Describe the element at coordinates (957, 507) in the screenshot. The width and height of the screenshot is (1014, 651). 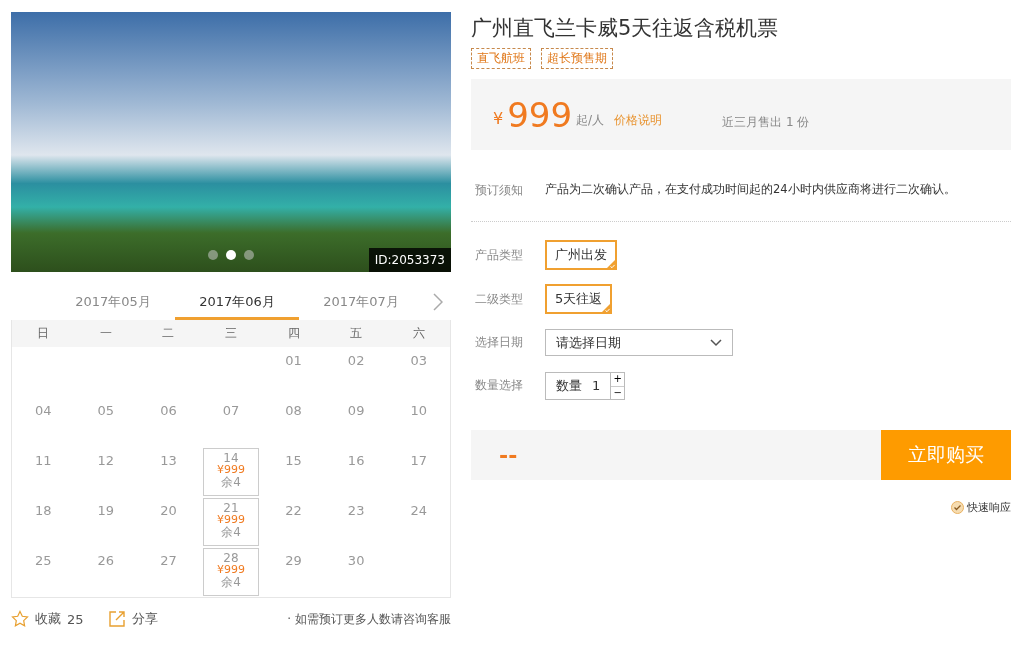
I see `check-badge-icon` at that location.